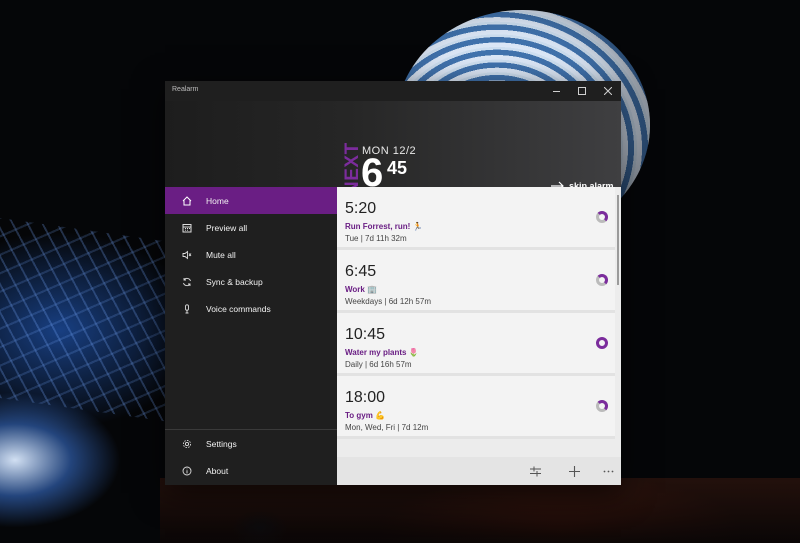 This screenshot has height=543, width=800. I want to click on home-icon, so click(187, 201).